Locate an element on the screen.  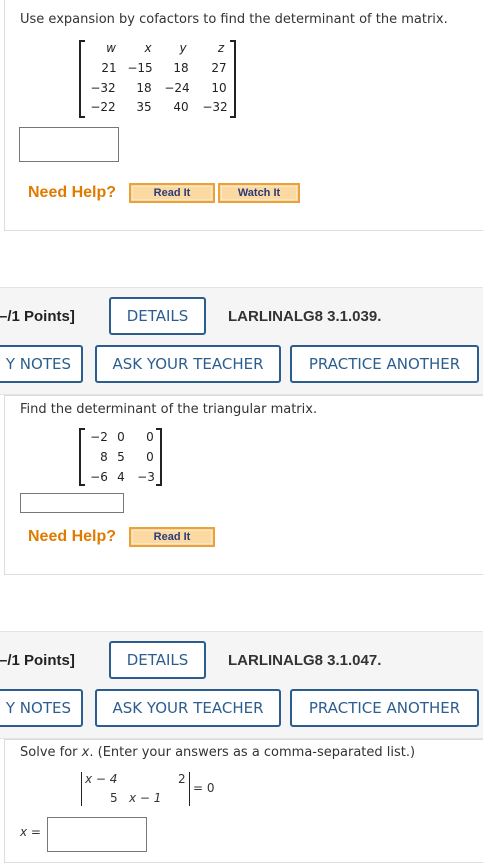
matrix-cell: 21 is located at coordinates (109, 68).